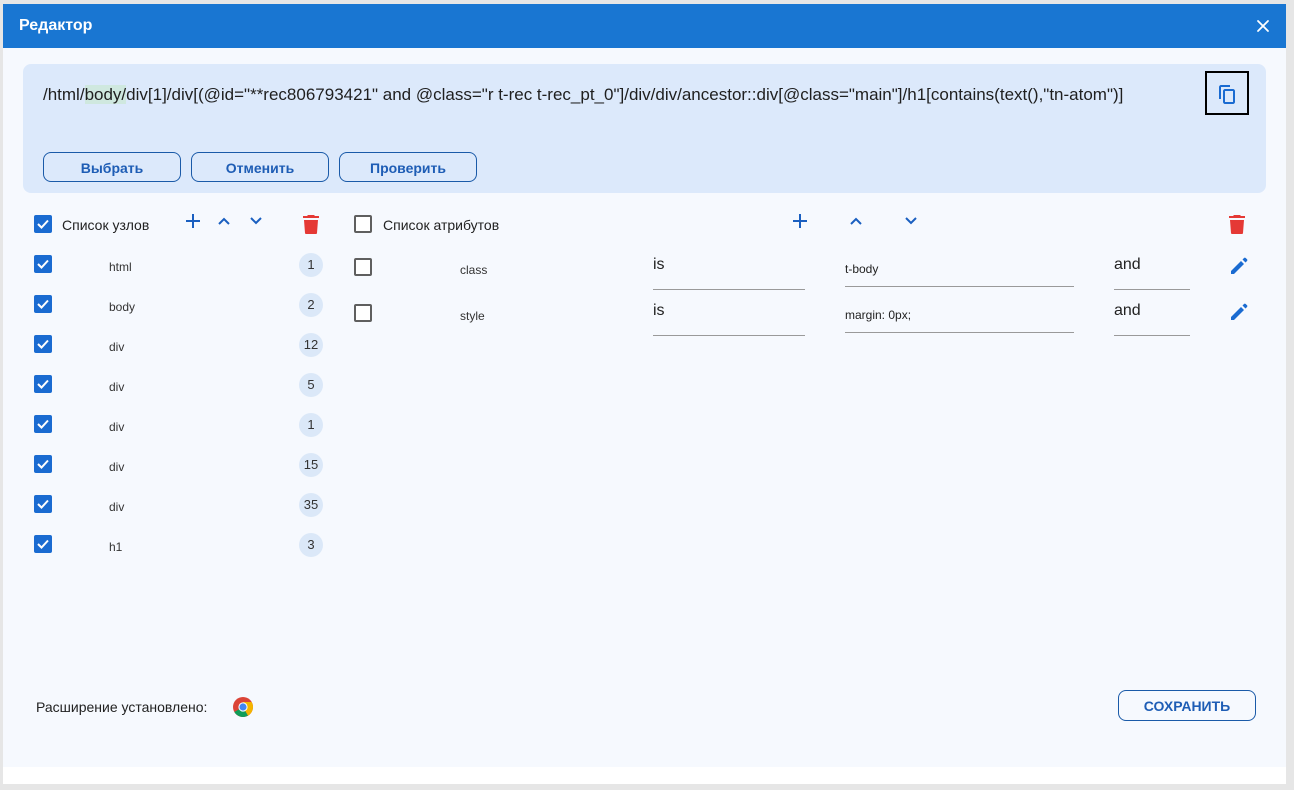  I want to click on delete-attribute-button, so click(1237, 226).